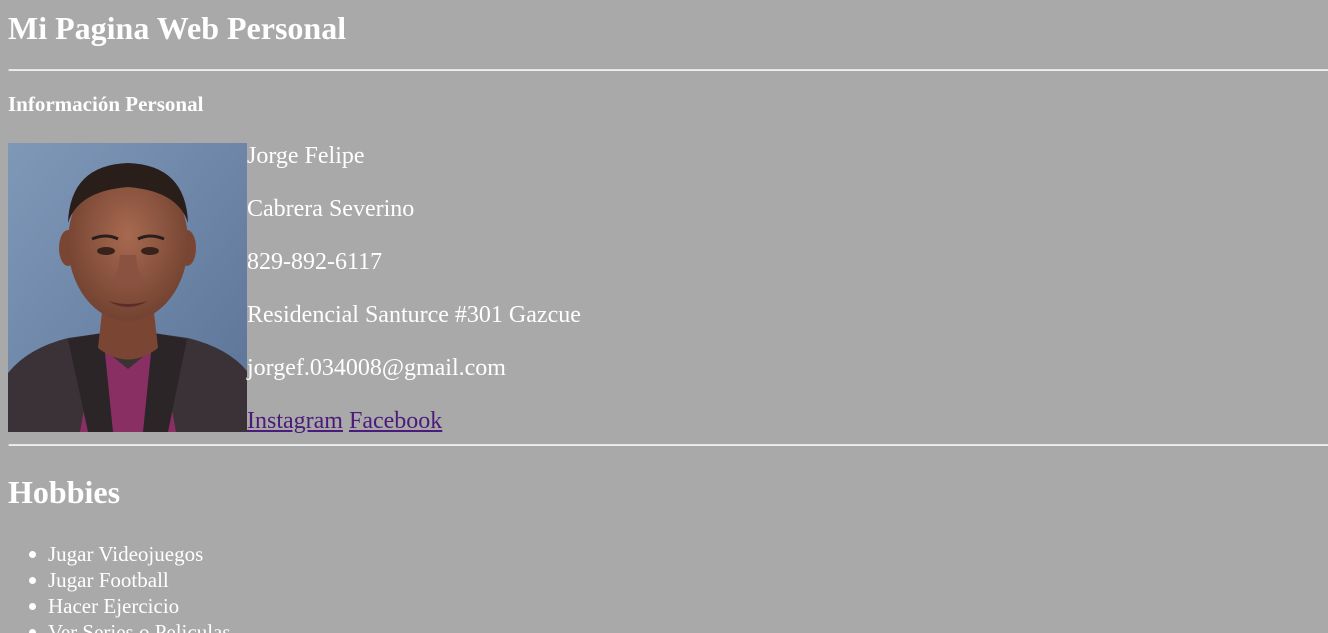 Image resolution: width=1328 pixels, height=633 pixels. I want to click on hobby-item: Ver Series o Peliculas, so click(119, 626).